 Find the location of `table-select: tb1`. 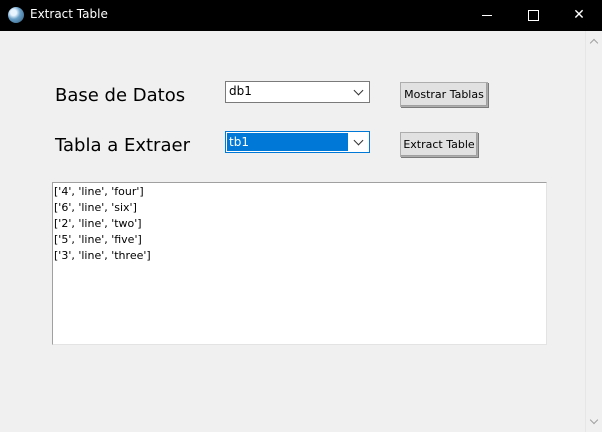

table-select: tb1 is located at coordinates (297, 142).